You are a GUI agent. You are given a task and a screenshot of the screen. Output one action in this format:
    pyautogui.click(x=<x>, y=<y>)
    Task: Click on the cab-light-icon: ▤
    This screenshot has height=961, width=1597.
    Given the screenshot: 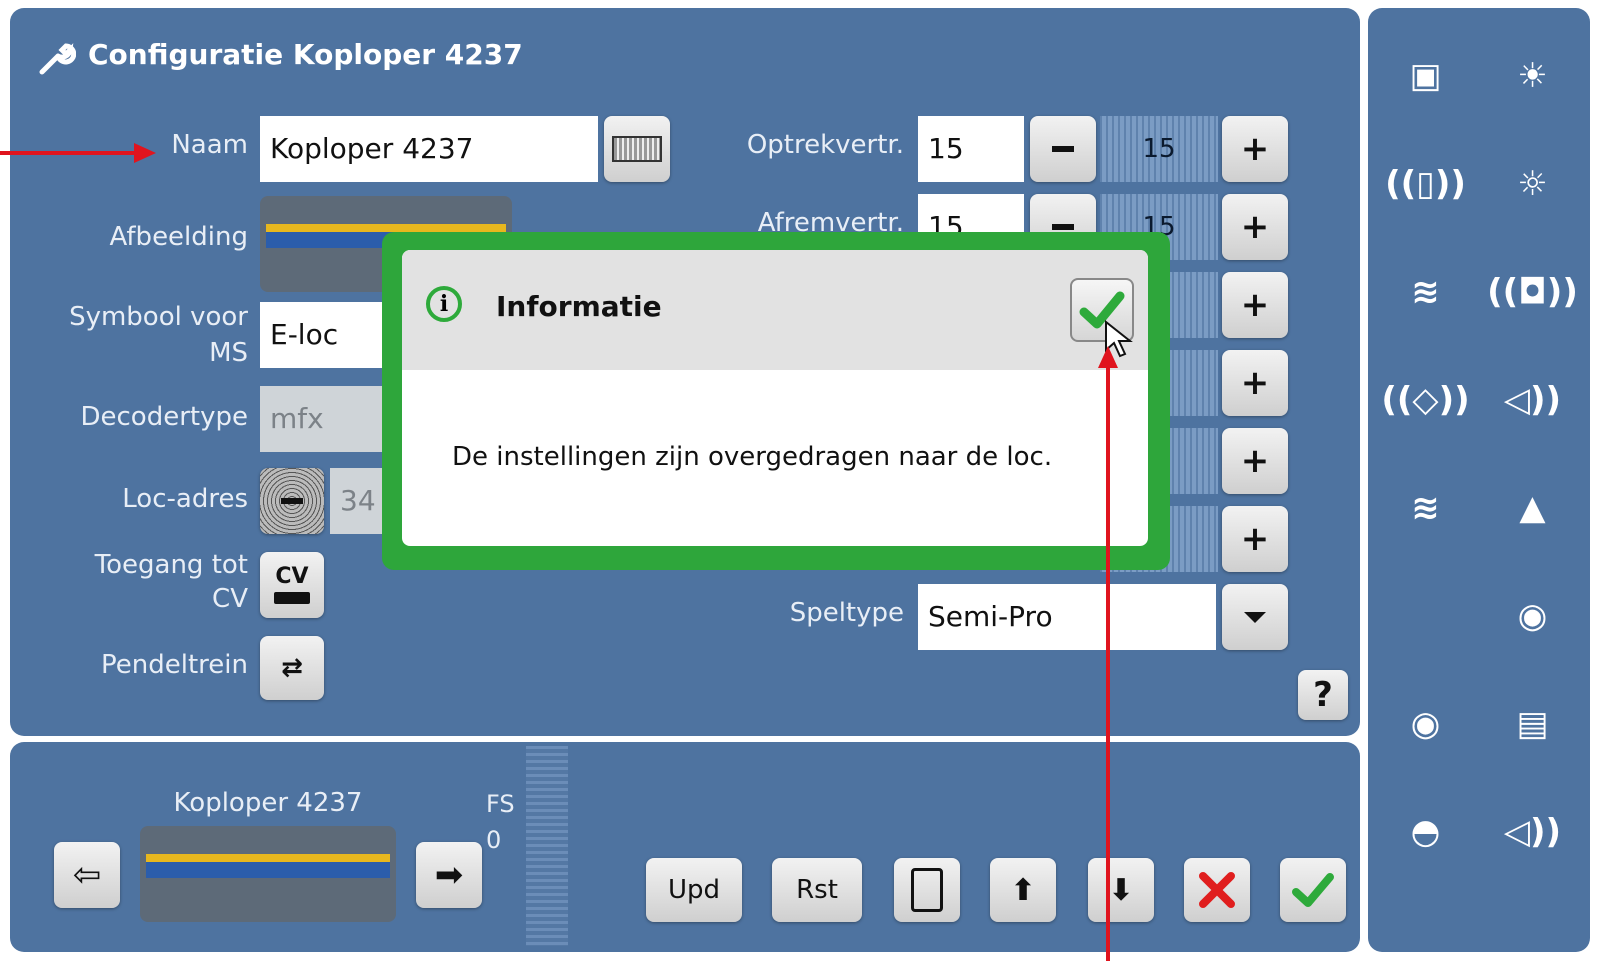 What is the action you would take?
    pyautogui.click(x=1532, y=724)
    